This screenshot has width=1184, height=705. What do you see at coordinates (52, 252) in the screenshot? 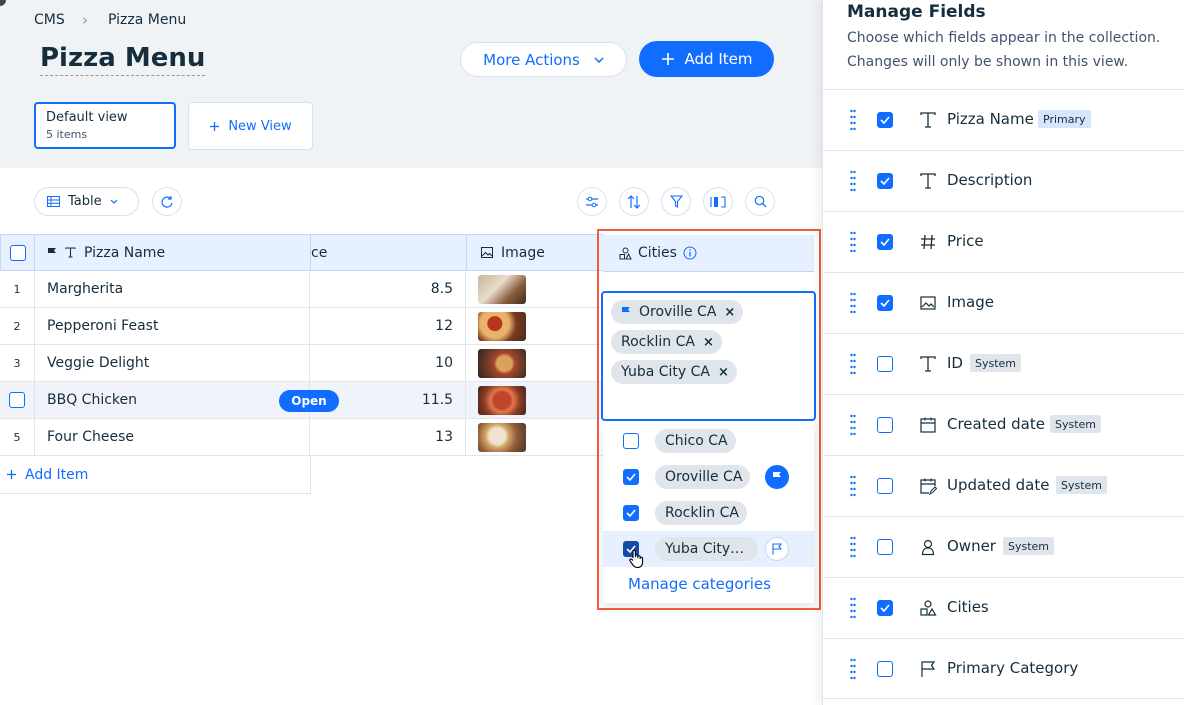
I see `flag-icon` at bounding box center [52, 252].